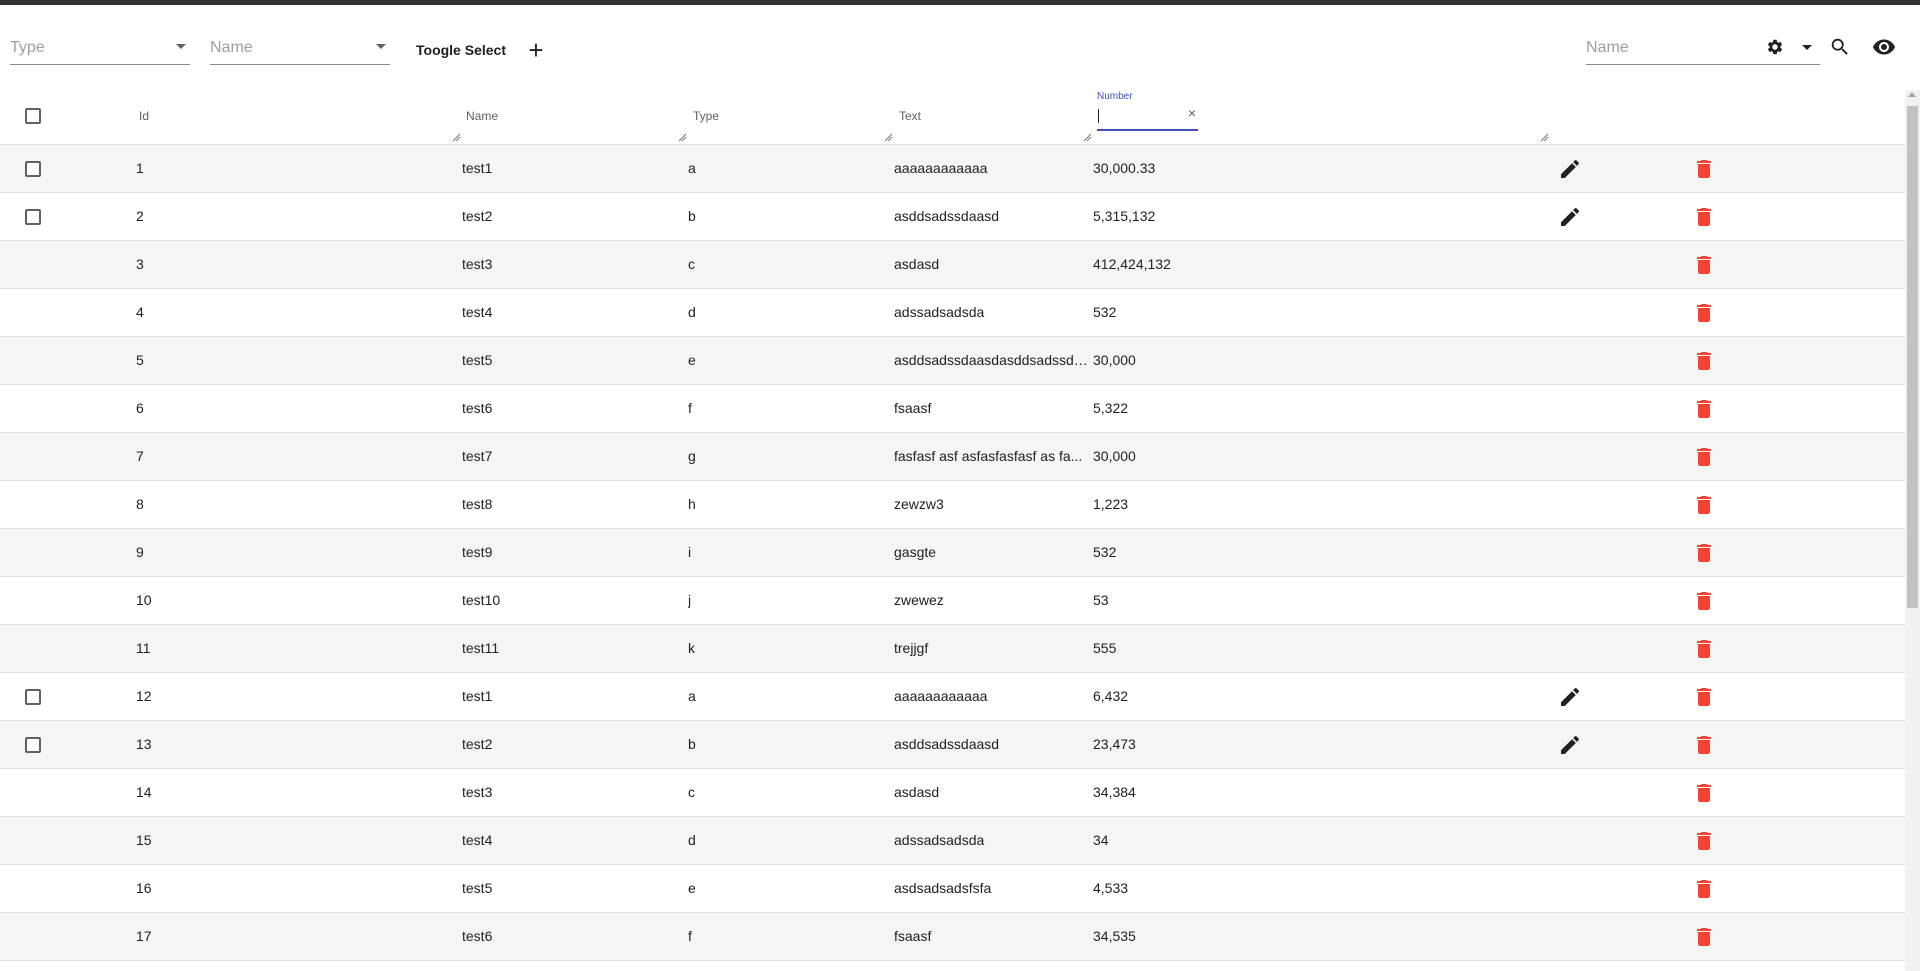 Image resolution: width=1920 pixels, height=971 pixels. Describe the element at coordinates (917, 792) in the screenshot. I see `cell-text: asdasd` at that location.